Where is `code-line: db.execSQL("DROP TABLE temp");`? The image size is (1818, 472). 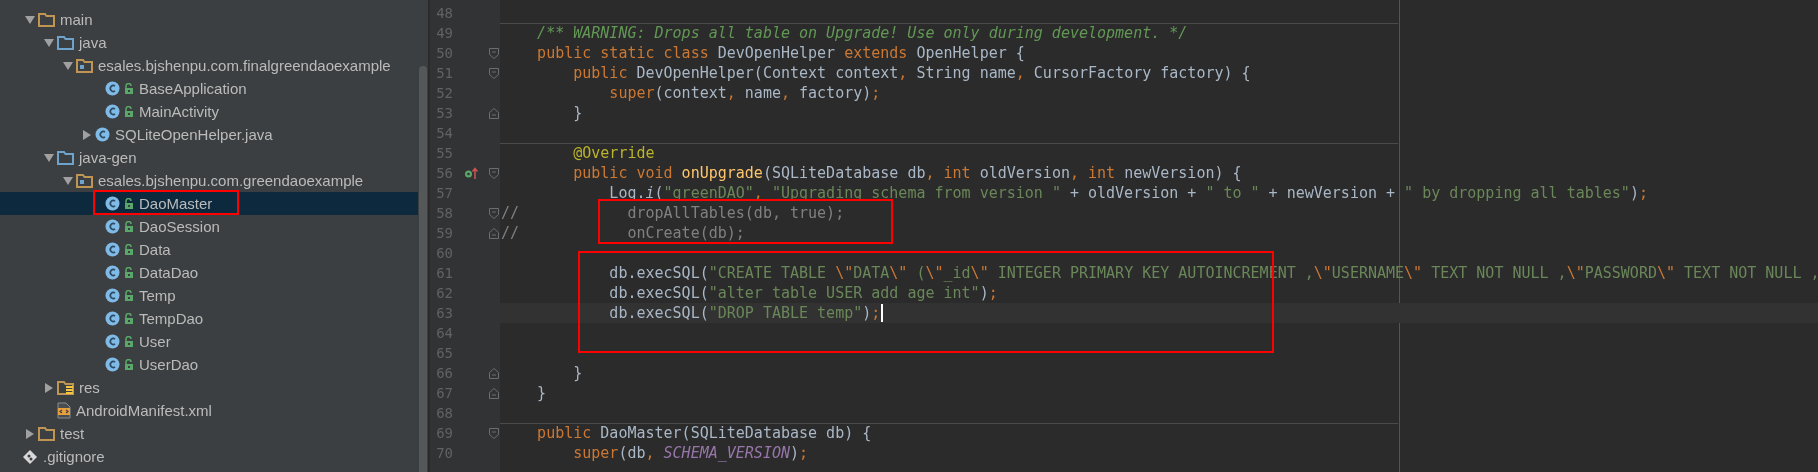
code-line: db.execSQL("DROP TABLE temp"); is located at coordinates (745, 313).